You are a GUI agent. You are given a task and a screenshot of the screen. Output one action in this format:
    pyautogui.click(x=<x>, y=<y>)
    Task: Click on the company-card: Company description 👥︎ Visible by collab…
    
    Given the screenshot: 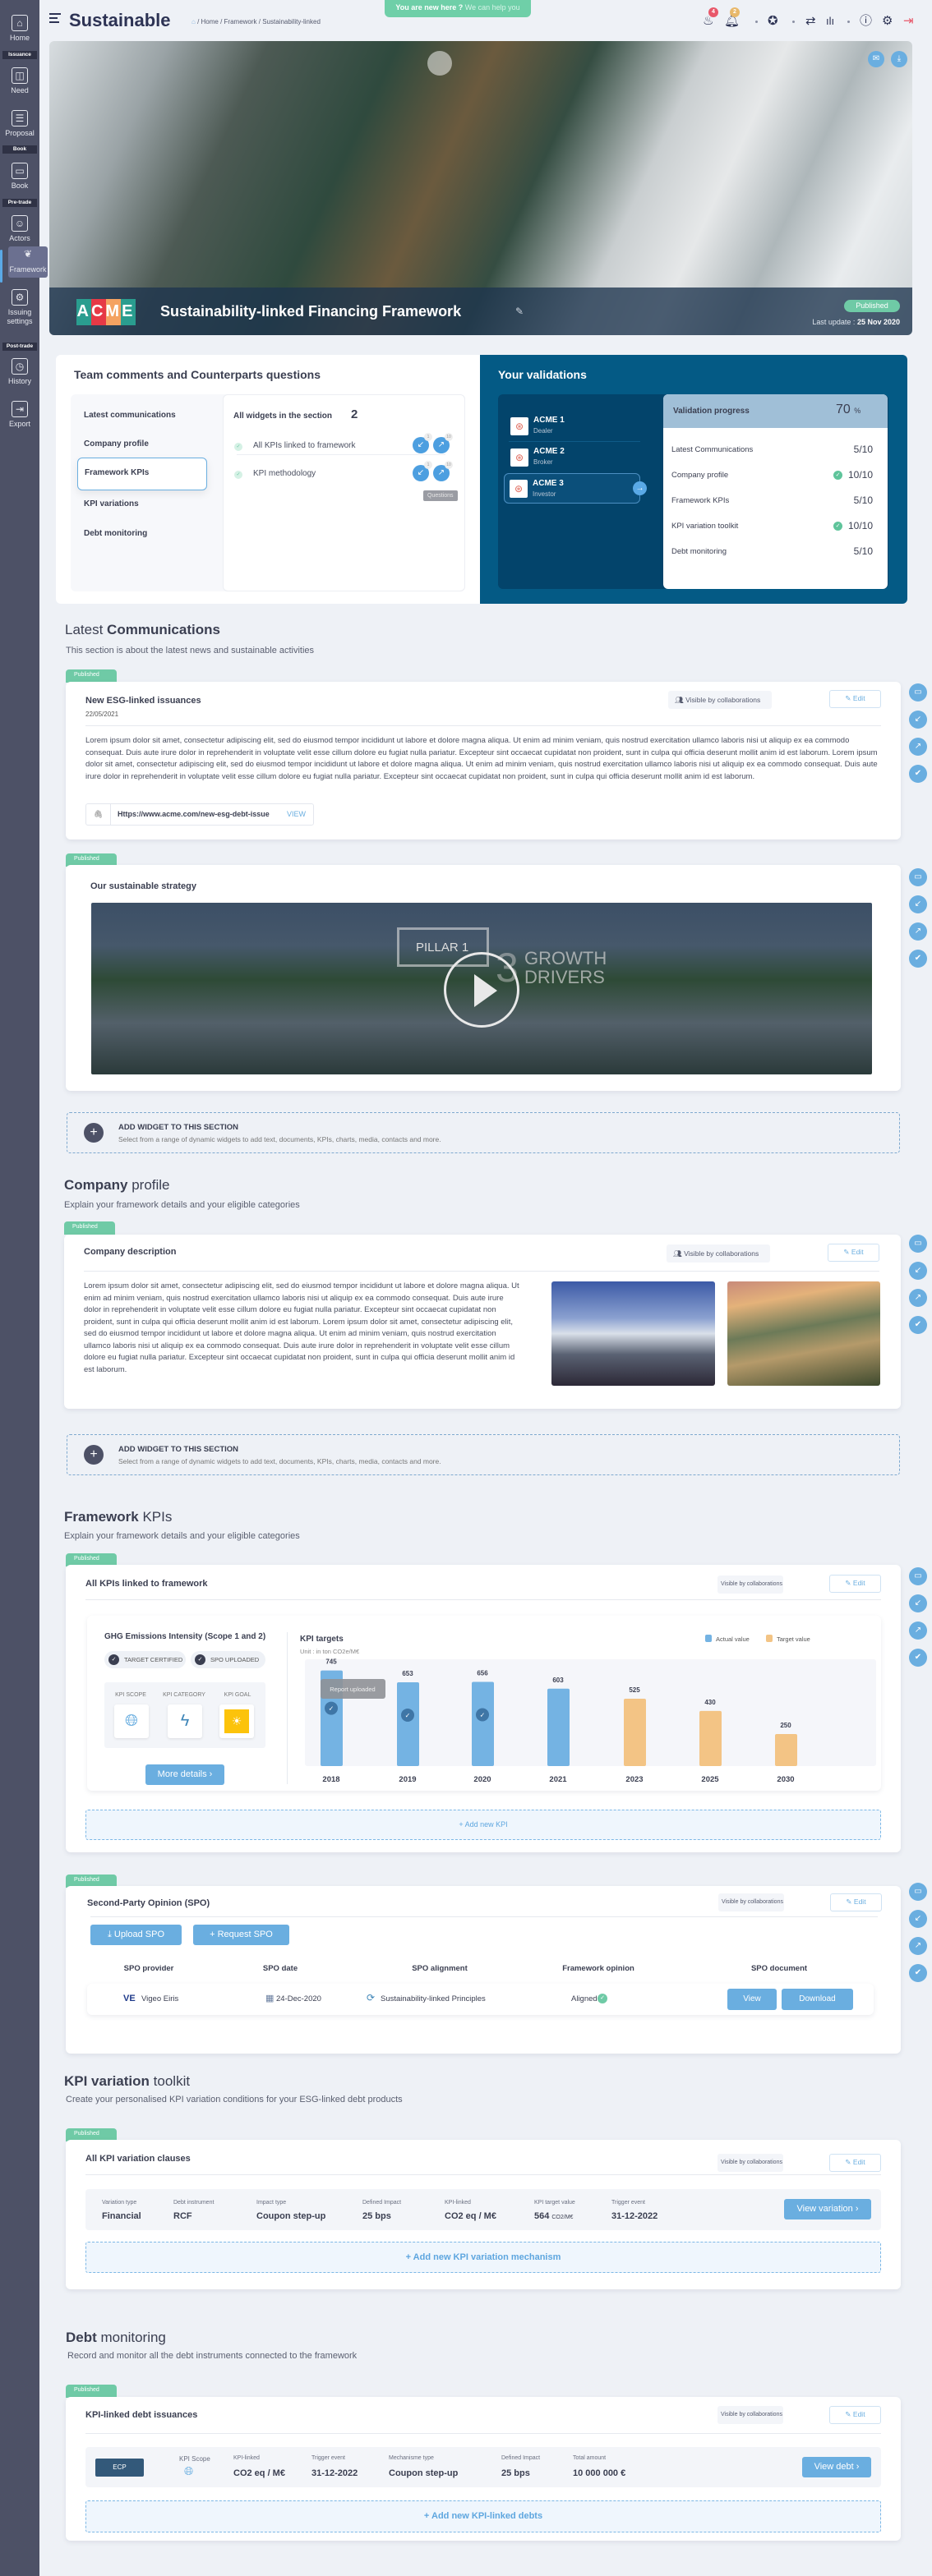 What is the action you would take?
    pyautogui.click(x=482, y=1322)
    